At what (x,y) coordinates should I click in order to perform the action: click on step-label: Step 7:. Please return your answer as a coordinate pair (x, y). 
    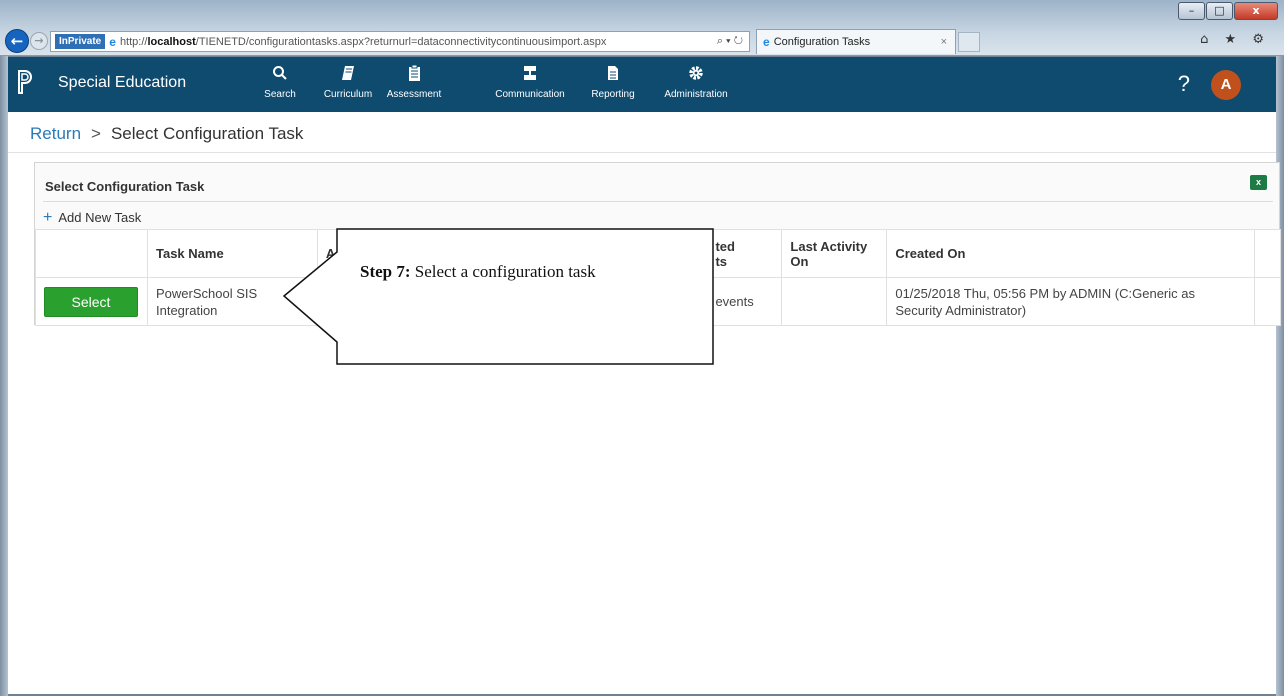
    Looking at the image, I should click on (385, 271).